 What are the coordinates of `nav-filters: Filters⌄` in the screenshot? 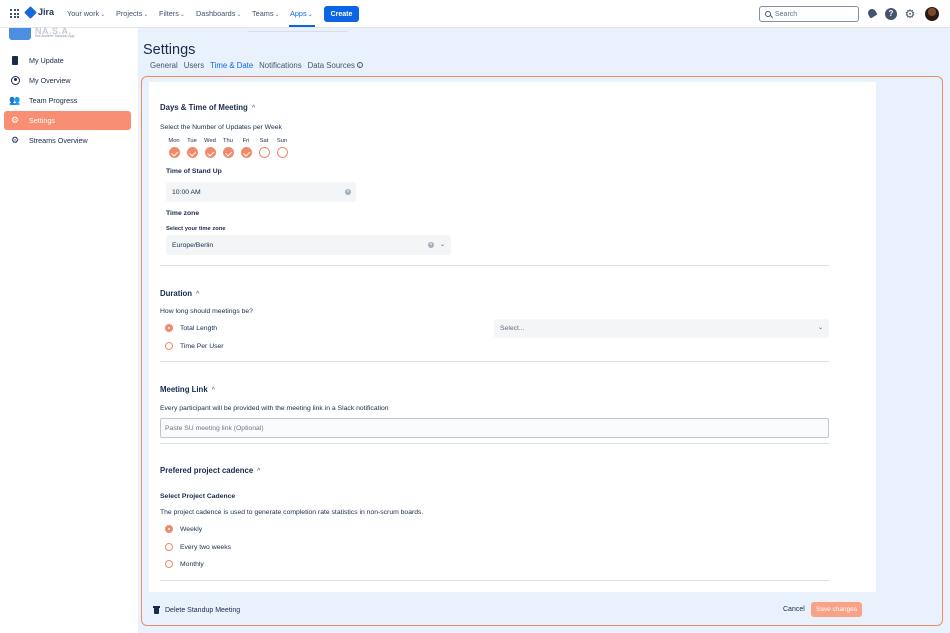 It's located at (172, 13).